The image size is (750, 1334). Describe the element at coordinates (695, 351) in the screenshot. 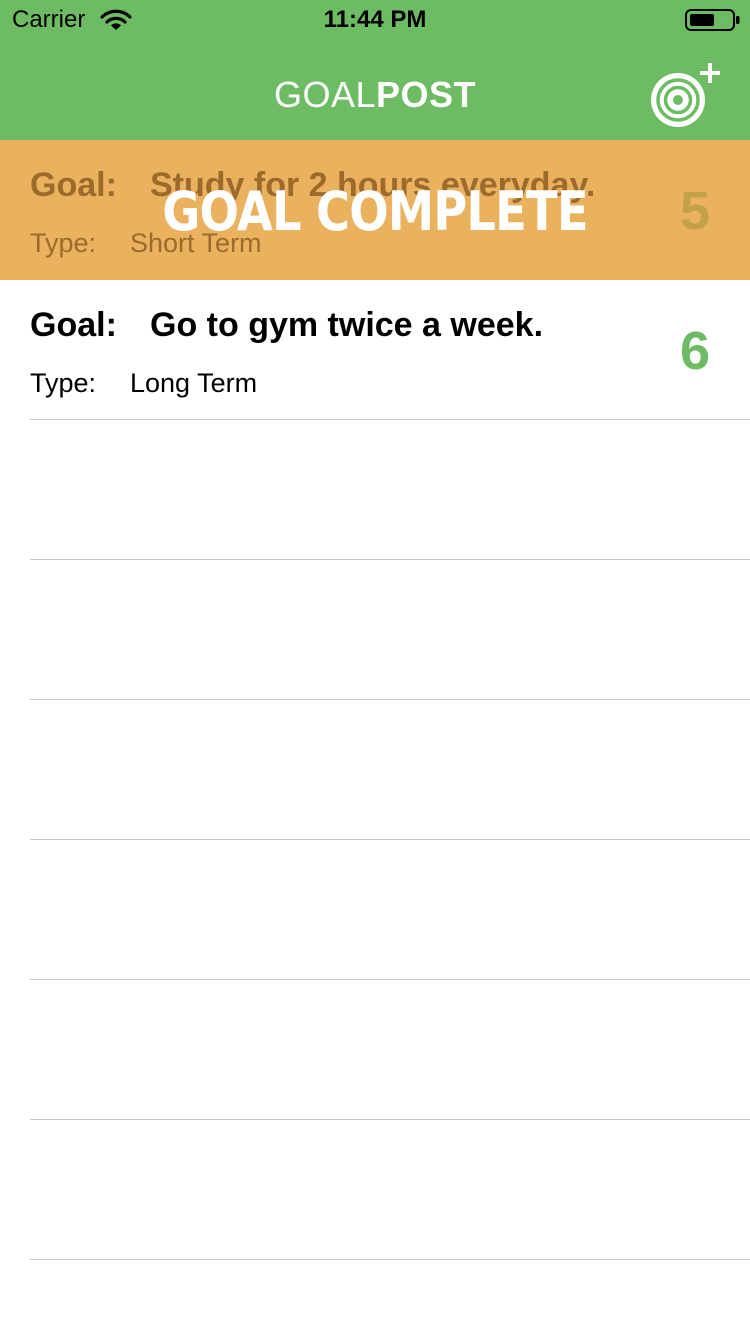

I see `goal-progress-count: 6` at that location.